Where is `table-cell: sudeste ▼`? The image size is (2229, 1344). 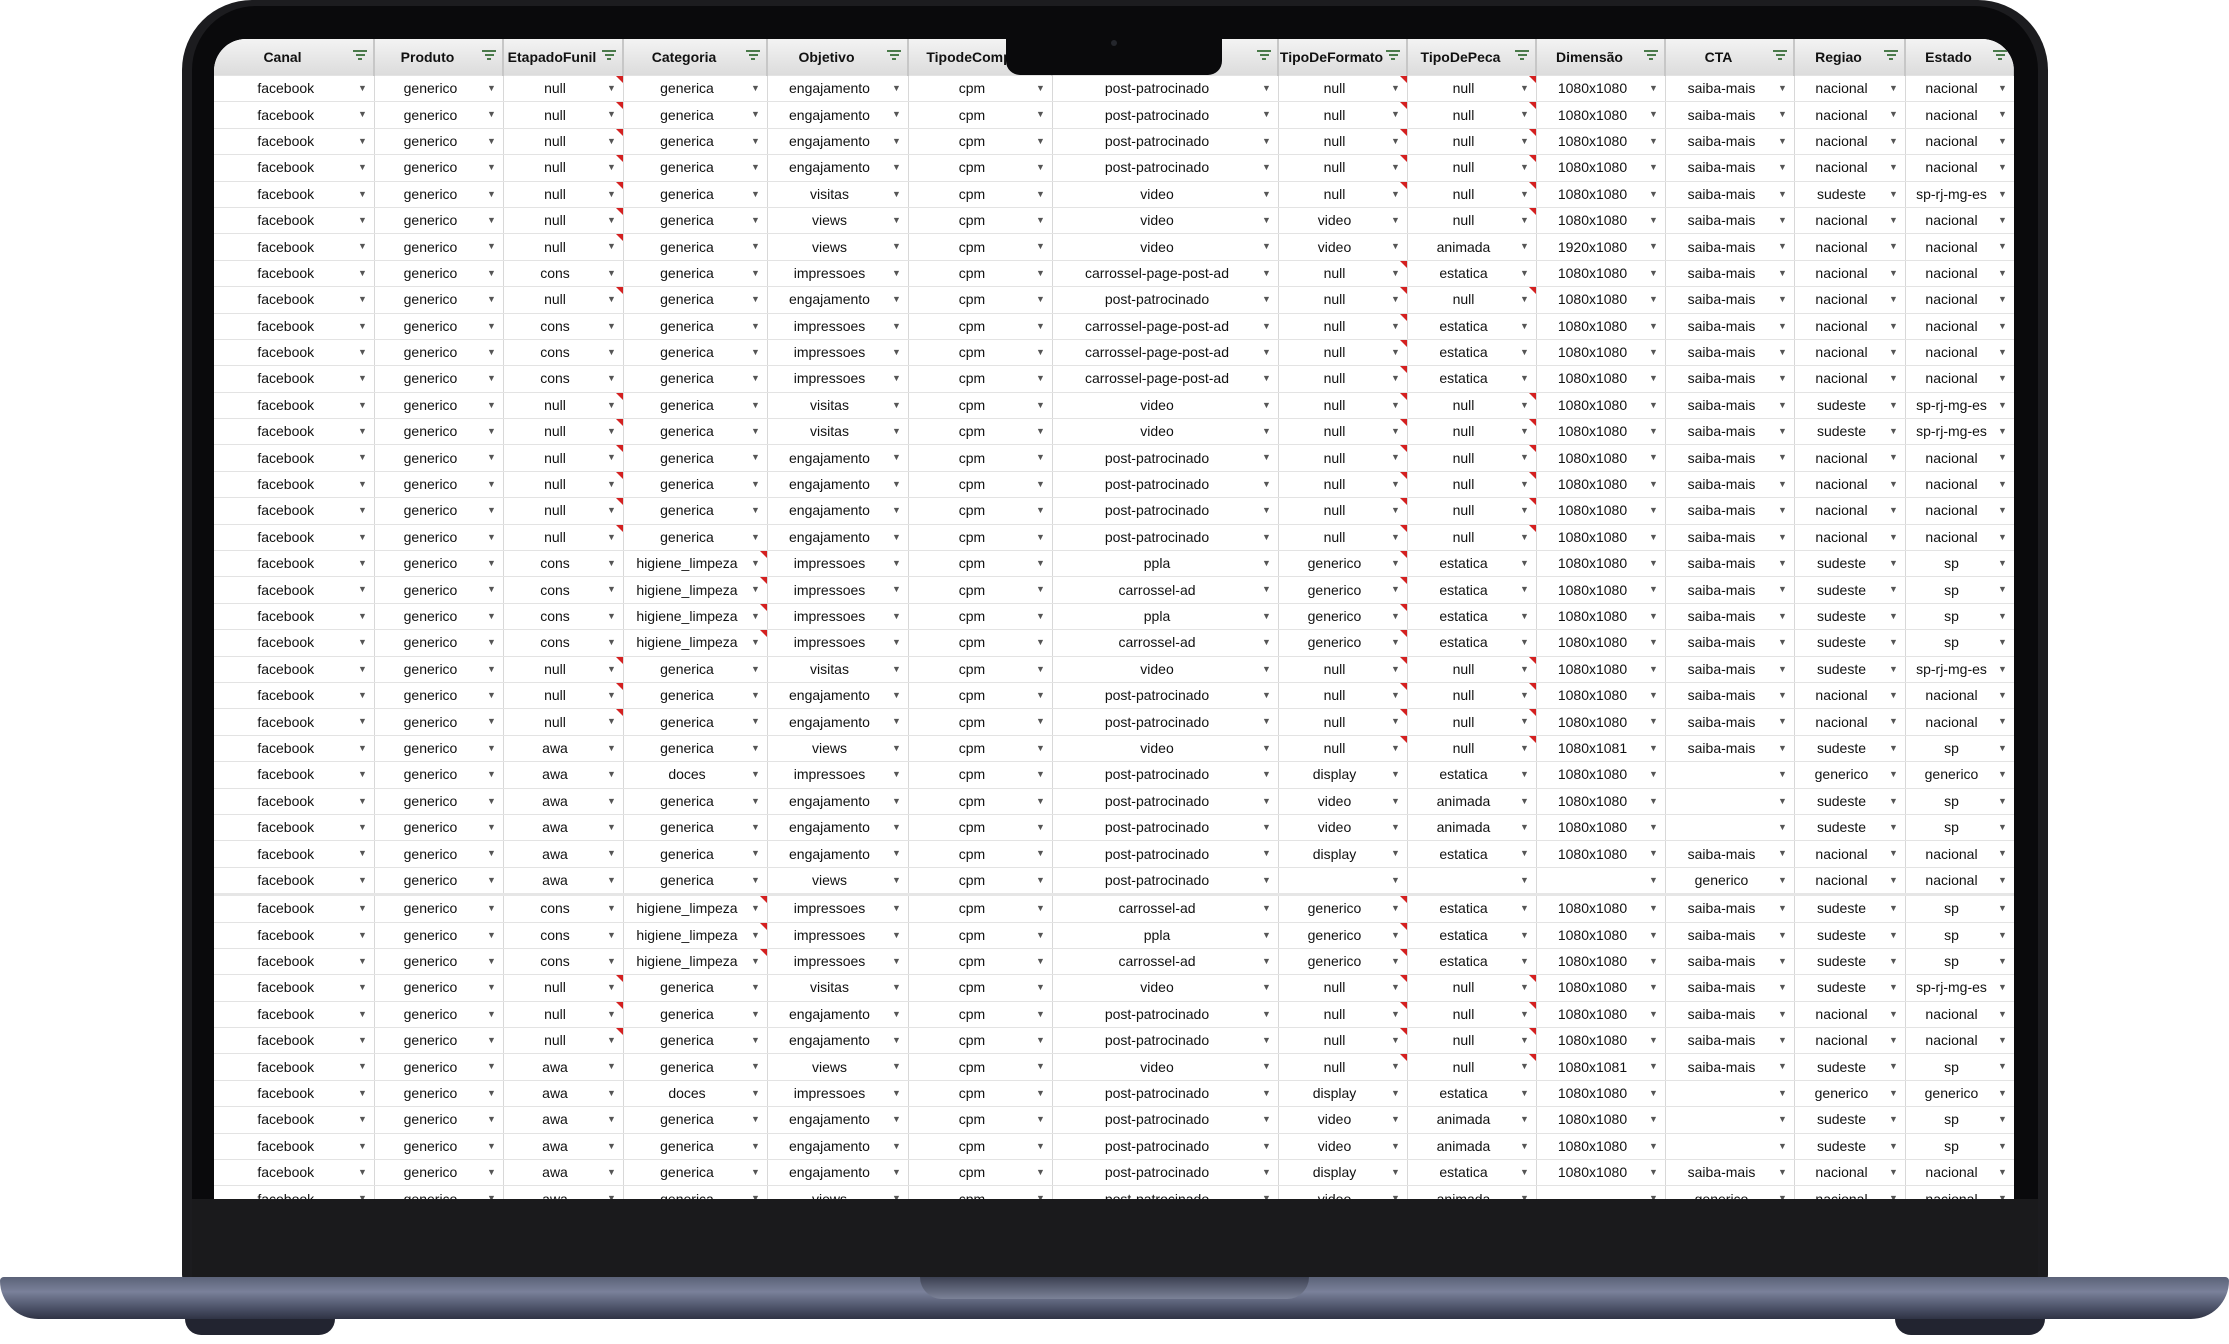
table-cell: sudeste ▼ is located at coordinates (1850, 1067).